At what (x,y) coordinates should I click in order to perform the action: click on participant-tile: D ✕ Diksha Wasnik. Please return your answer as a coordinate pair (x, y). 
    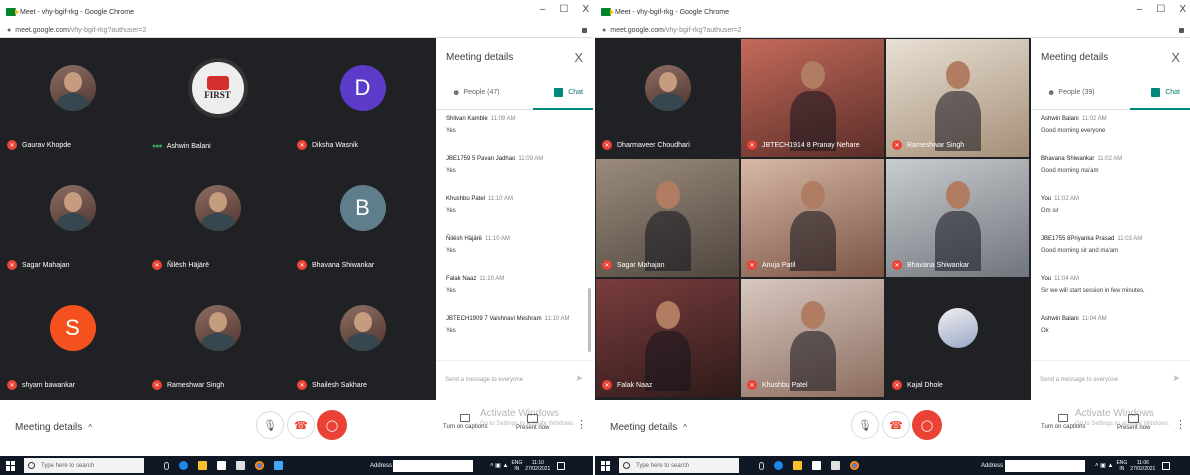
    Looking at the image, I should click on (362, 98).